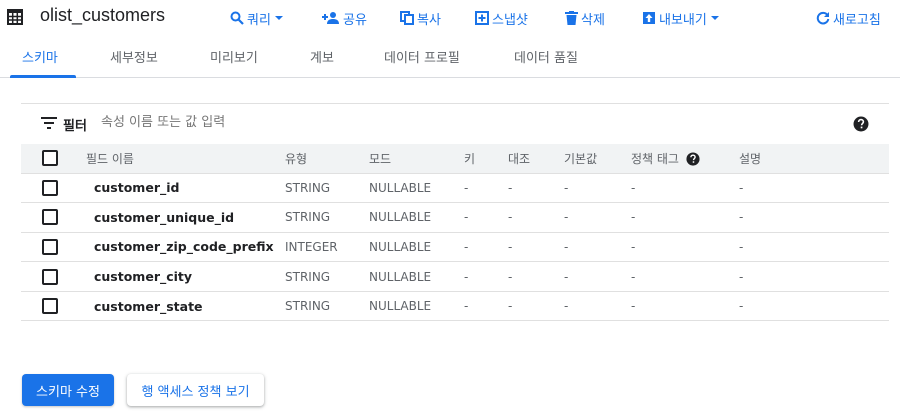  I want to click on trash-icon, so click(571, 18).